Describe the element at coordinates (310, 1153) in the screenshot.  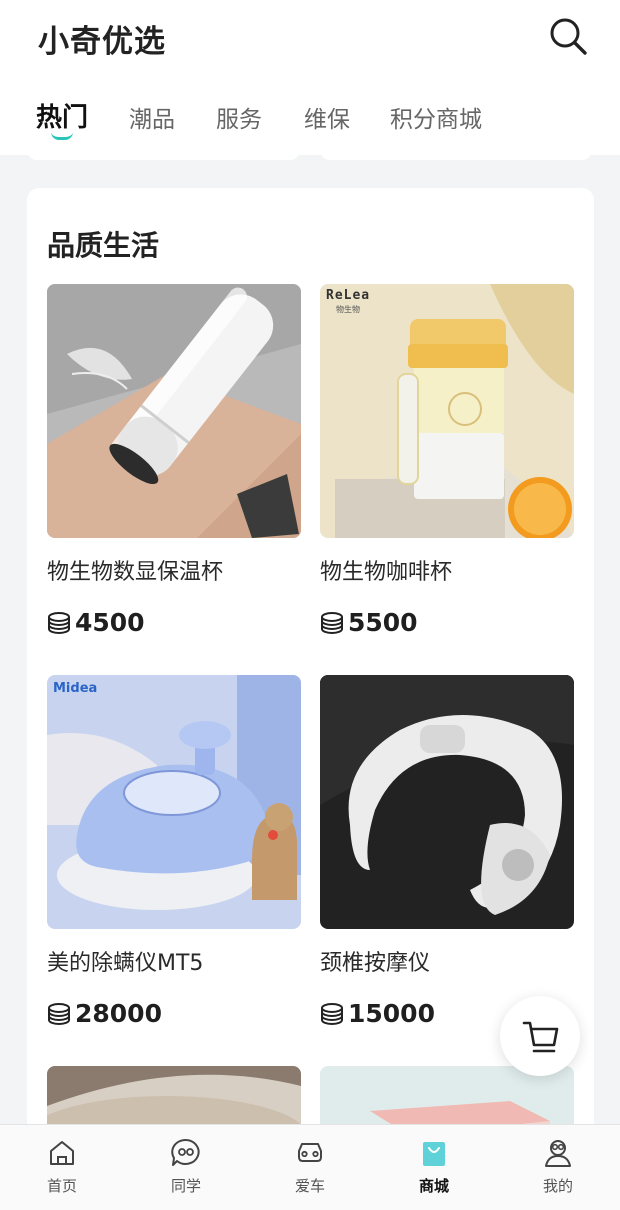
I see `car-icon` at that location.